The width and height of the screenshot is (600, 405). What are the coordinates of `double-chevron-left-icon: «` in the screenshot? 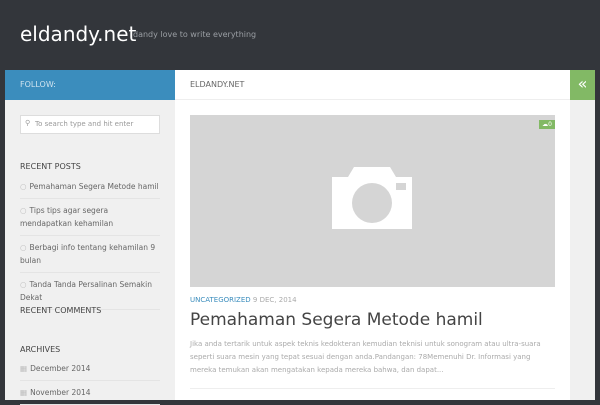 It's located at (582, 83).